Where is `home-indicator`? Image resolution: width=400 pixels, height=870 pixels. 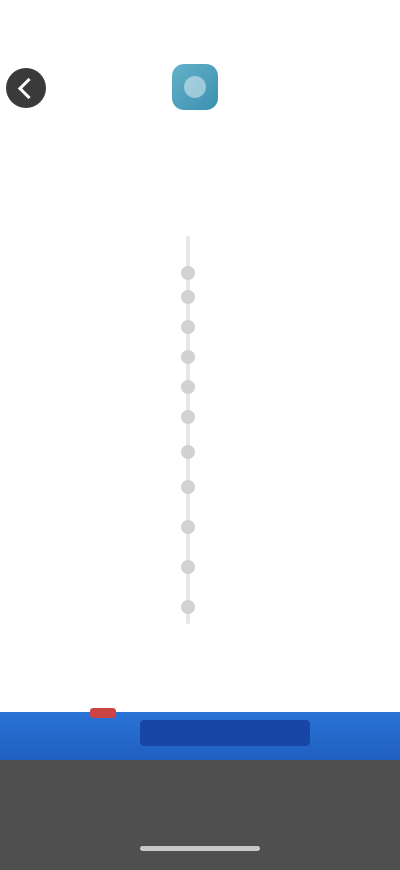
home-indicator is located at coordinates (200, 848).